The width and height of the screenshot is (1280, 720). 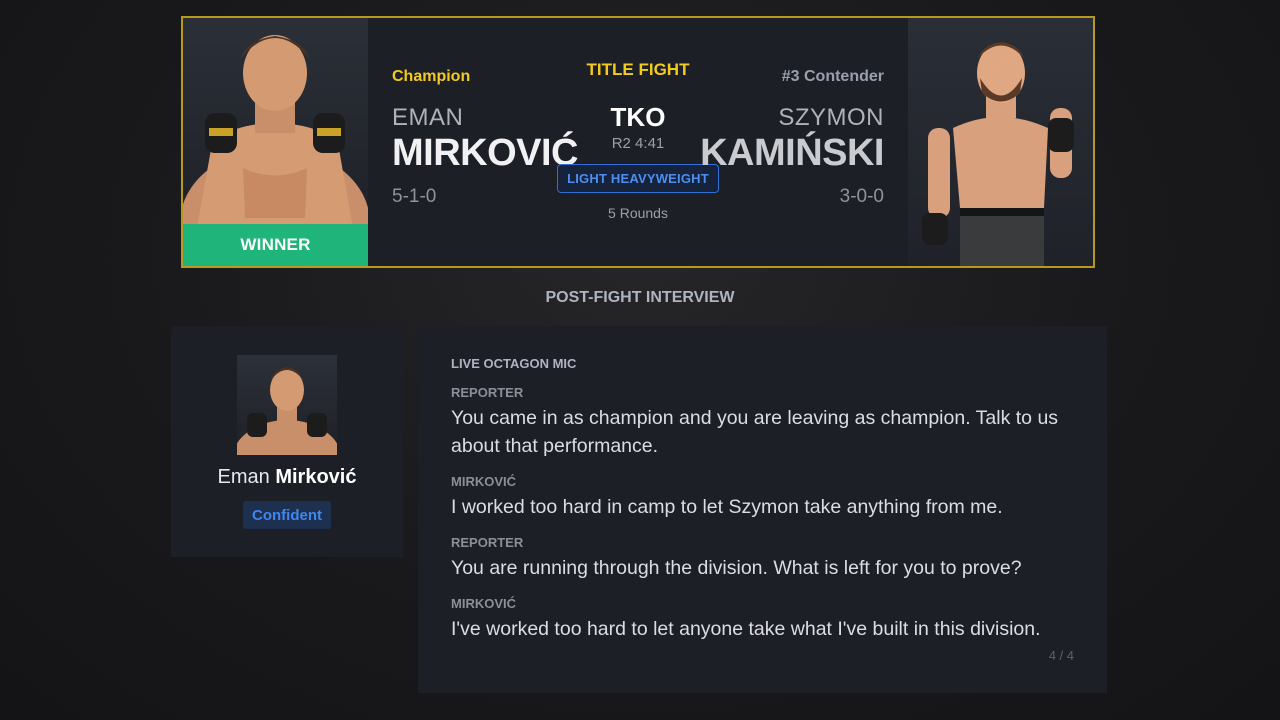 I want to click on interview-heading: POST-FIGHT INTERVIEW, so click(x=640, y=297).